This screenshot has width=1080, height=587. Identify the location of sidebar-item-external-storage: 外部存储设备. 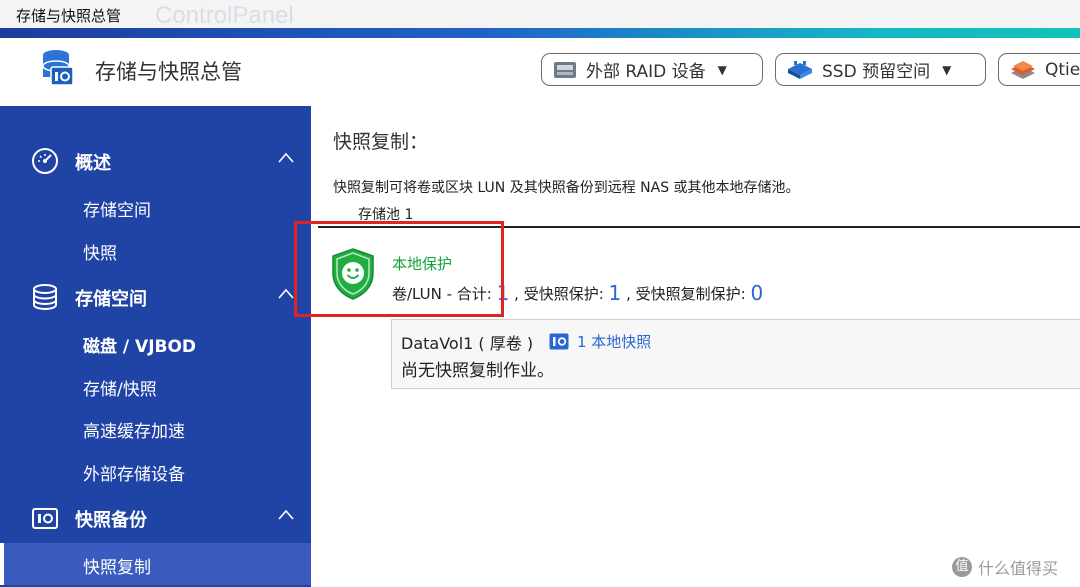
(155, 470).